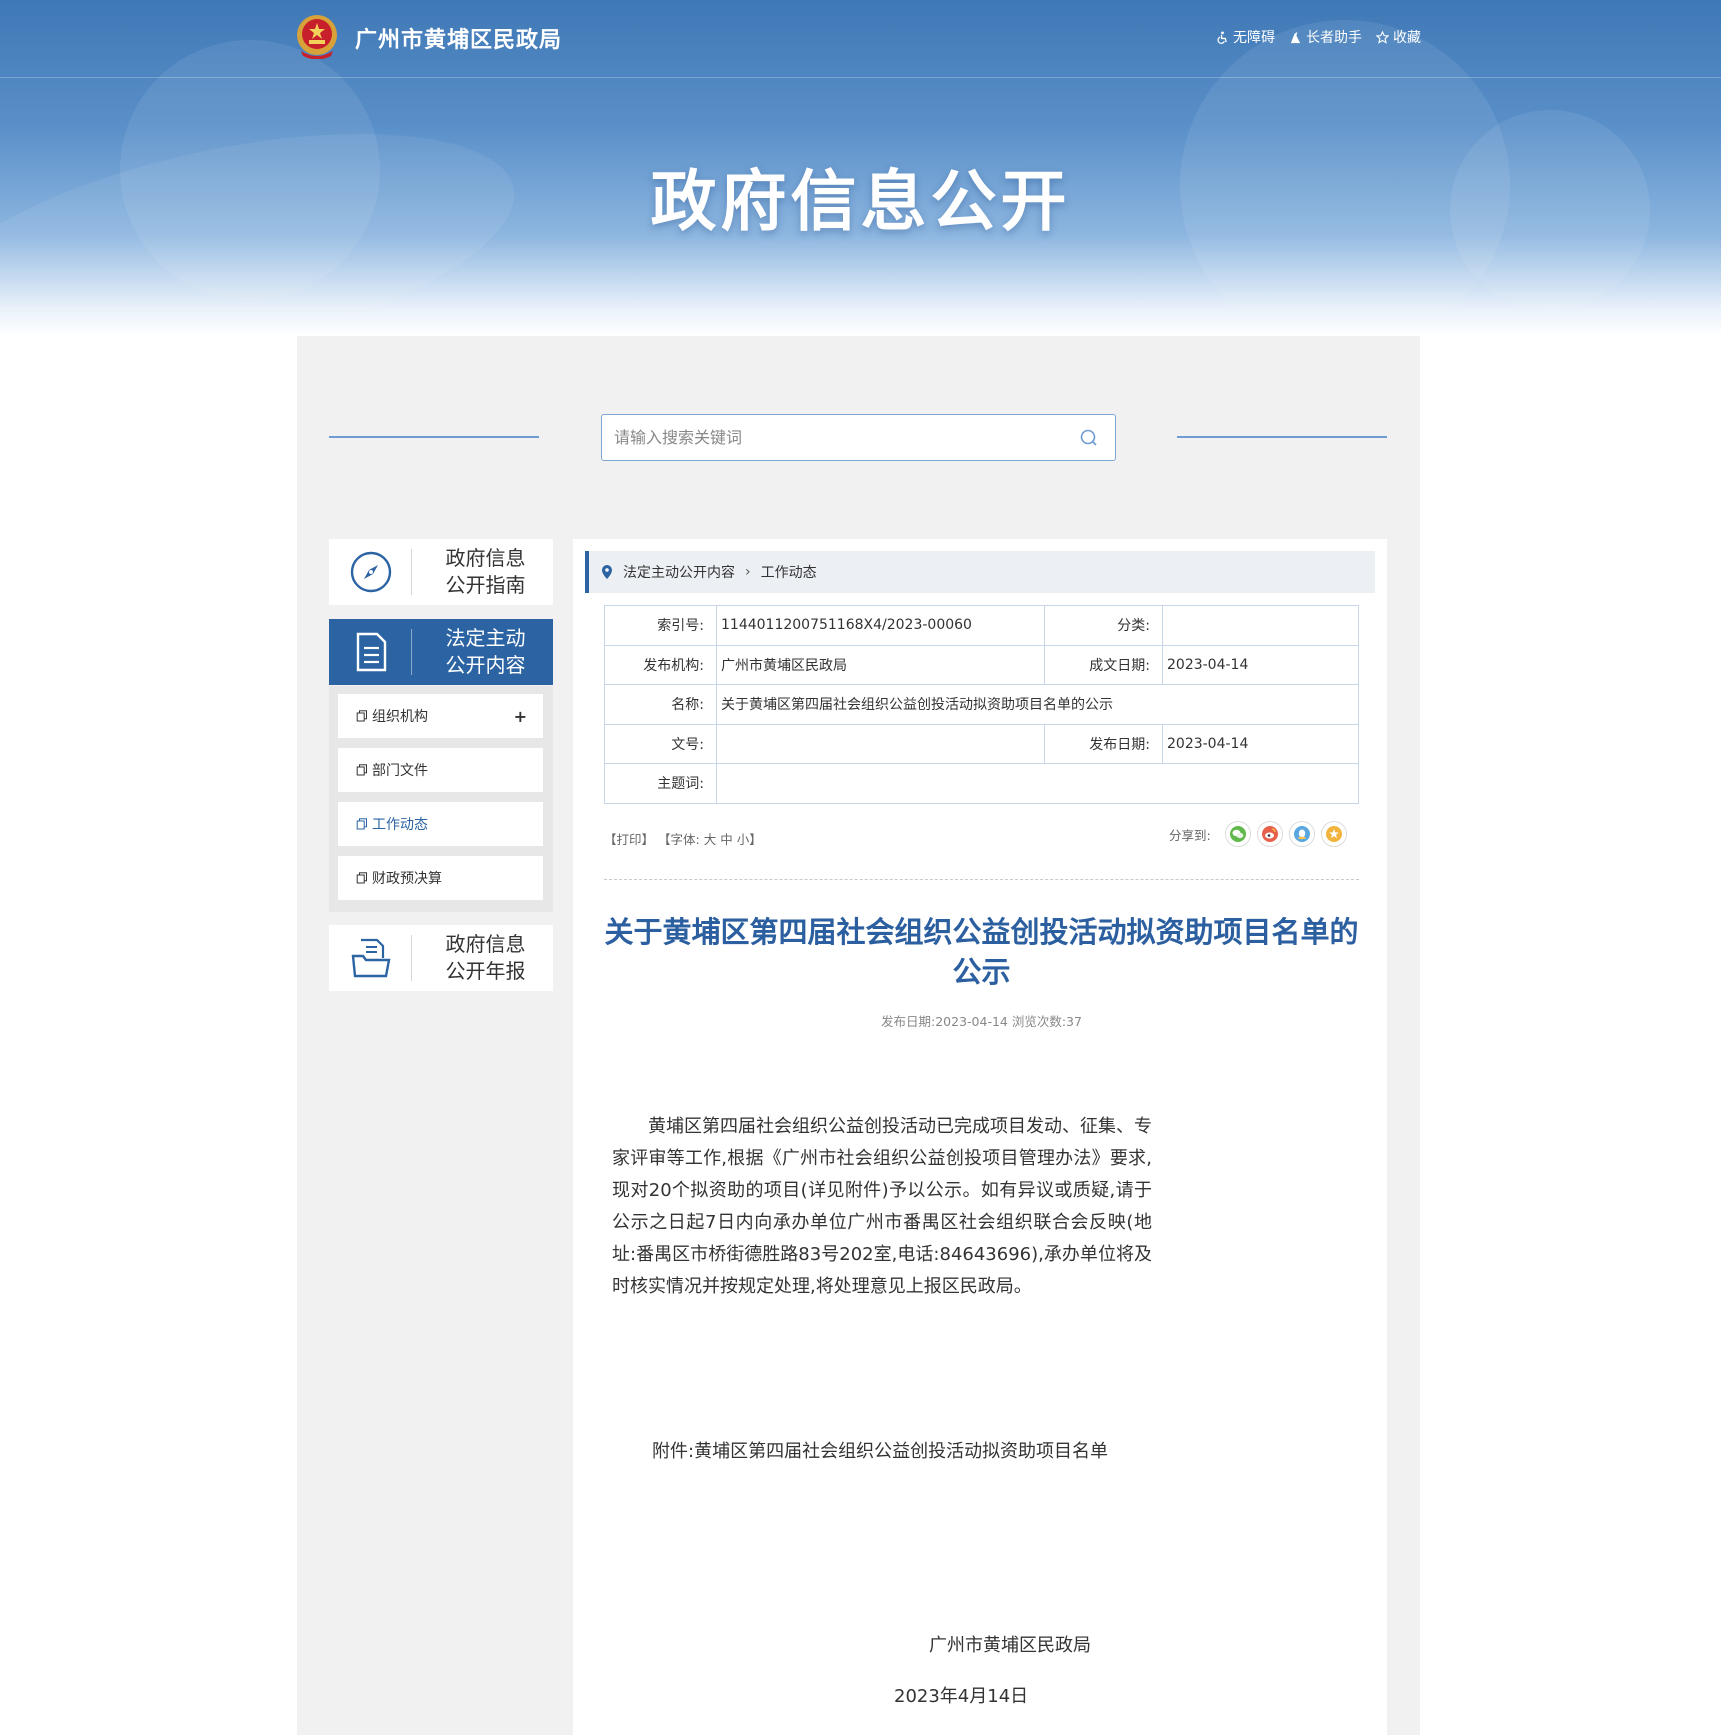 This screenshot has height=1735, width=1721. I want to click on sidebar-submenu: 组织机构 + 部门文件 工作动态 财政预决算, so click(441, 799).